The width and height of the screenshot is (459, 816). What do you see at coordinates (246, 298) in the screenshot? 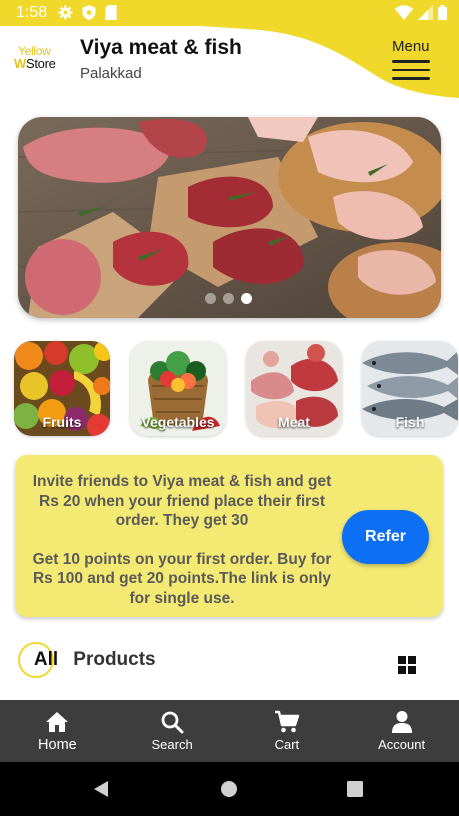
I see `carousel-dot-active` at bounding box center [246, 298].